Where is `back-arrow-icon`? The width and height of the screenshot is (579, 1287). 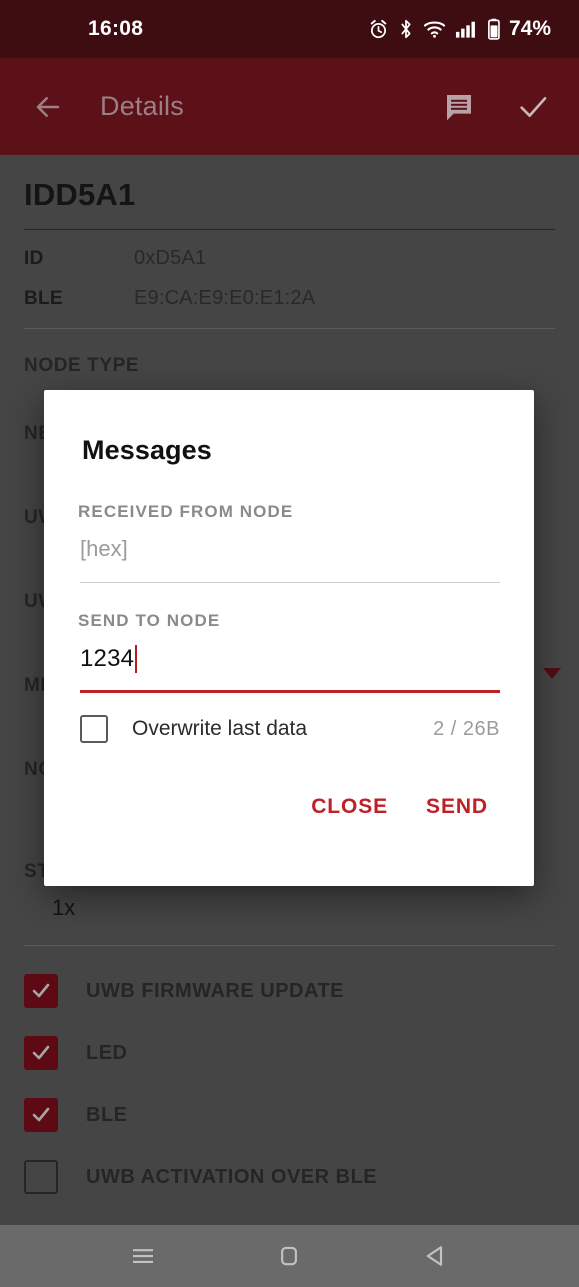
back-arrow-icon is located at coordinates (48, 107).